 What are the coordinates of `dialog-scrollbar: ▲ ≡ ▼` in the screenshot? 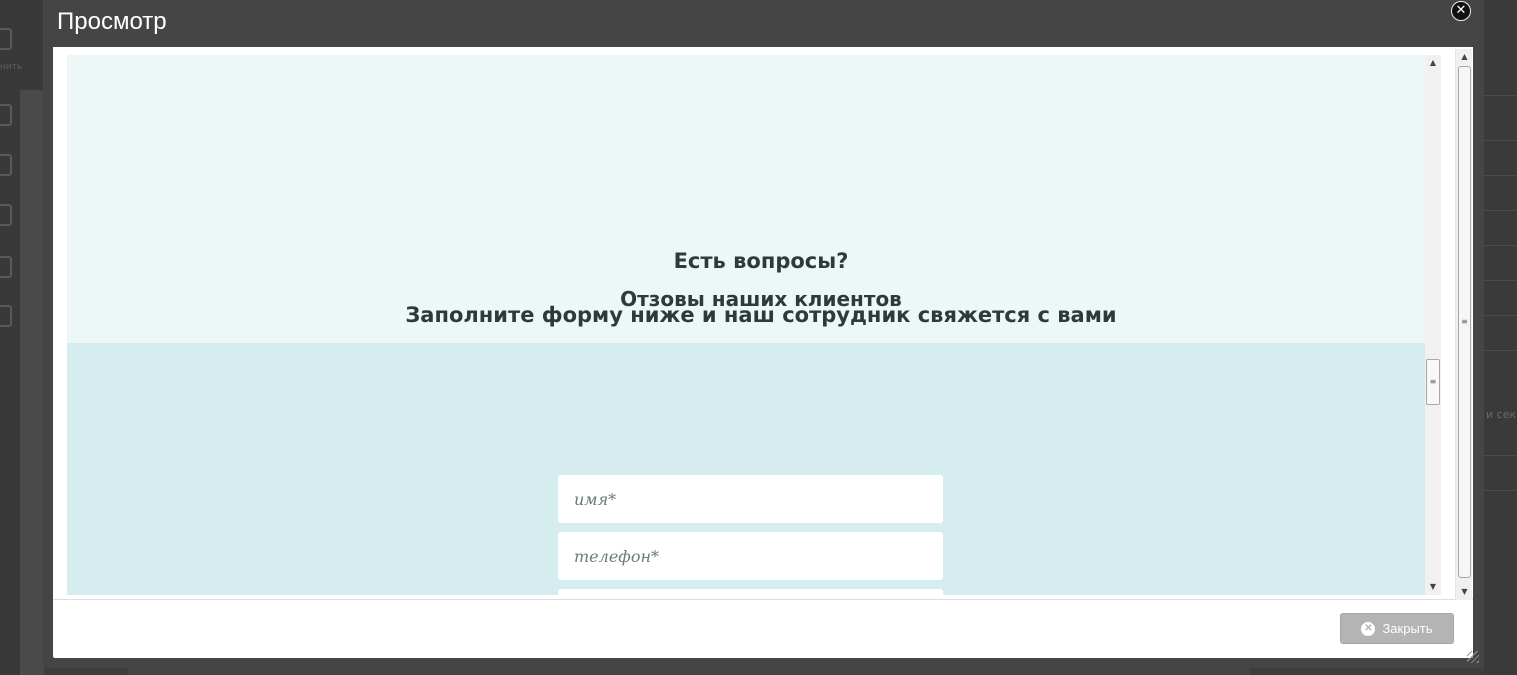 It's located at (1463, 324).